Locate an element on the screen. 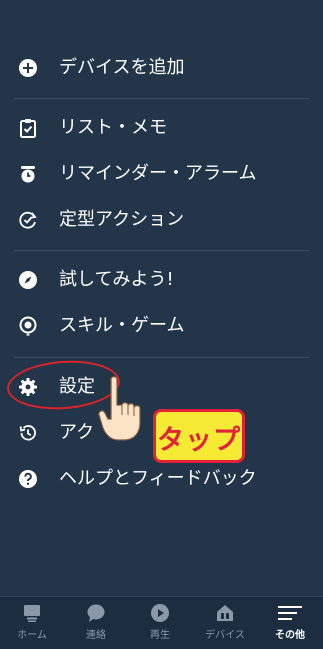  menu-item-label: デバイスを追加 is located at coordinates (122, 67).